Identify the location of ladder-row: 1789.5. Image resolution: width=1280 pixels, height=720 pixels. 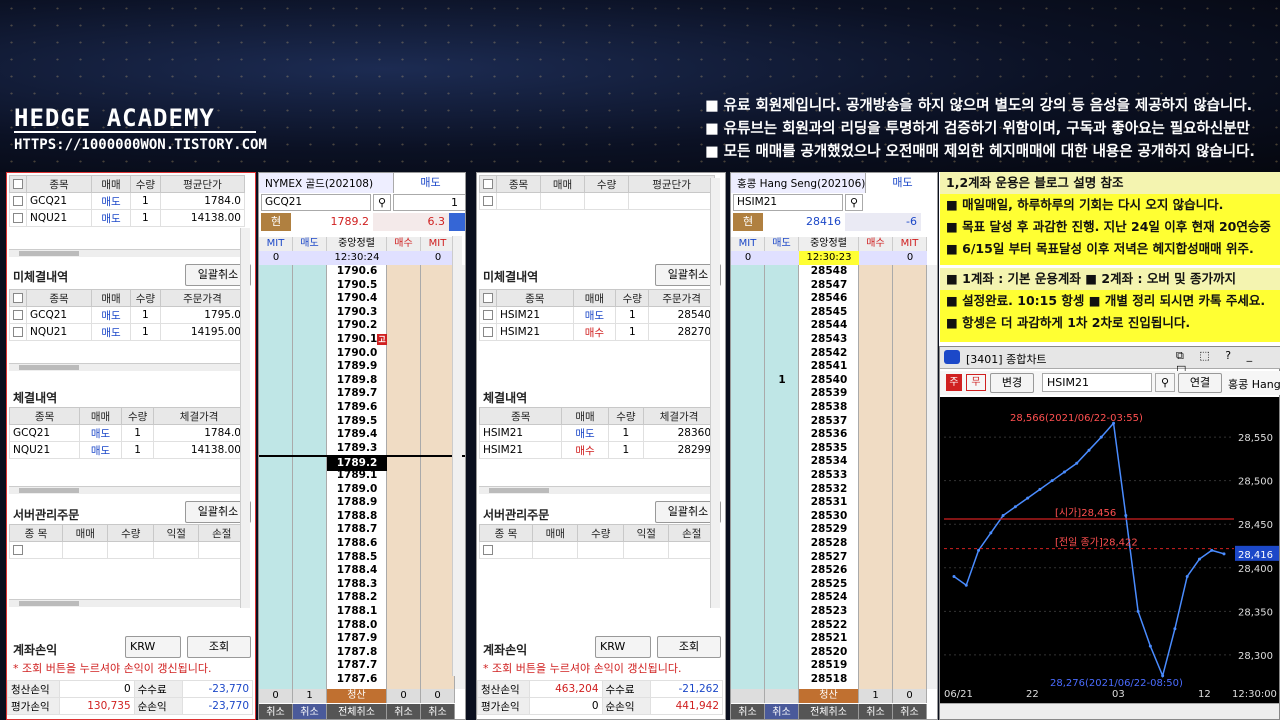
(362, 422).